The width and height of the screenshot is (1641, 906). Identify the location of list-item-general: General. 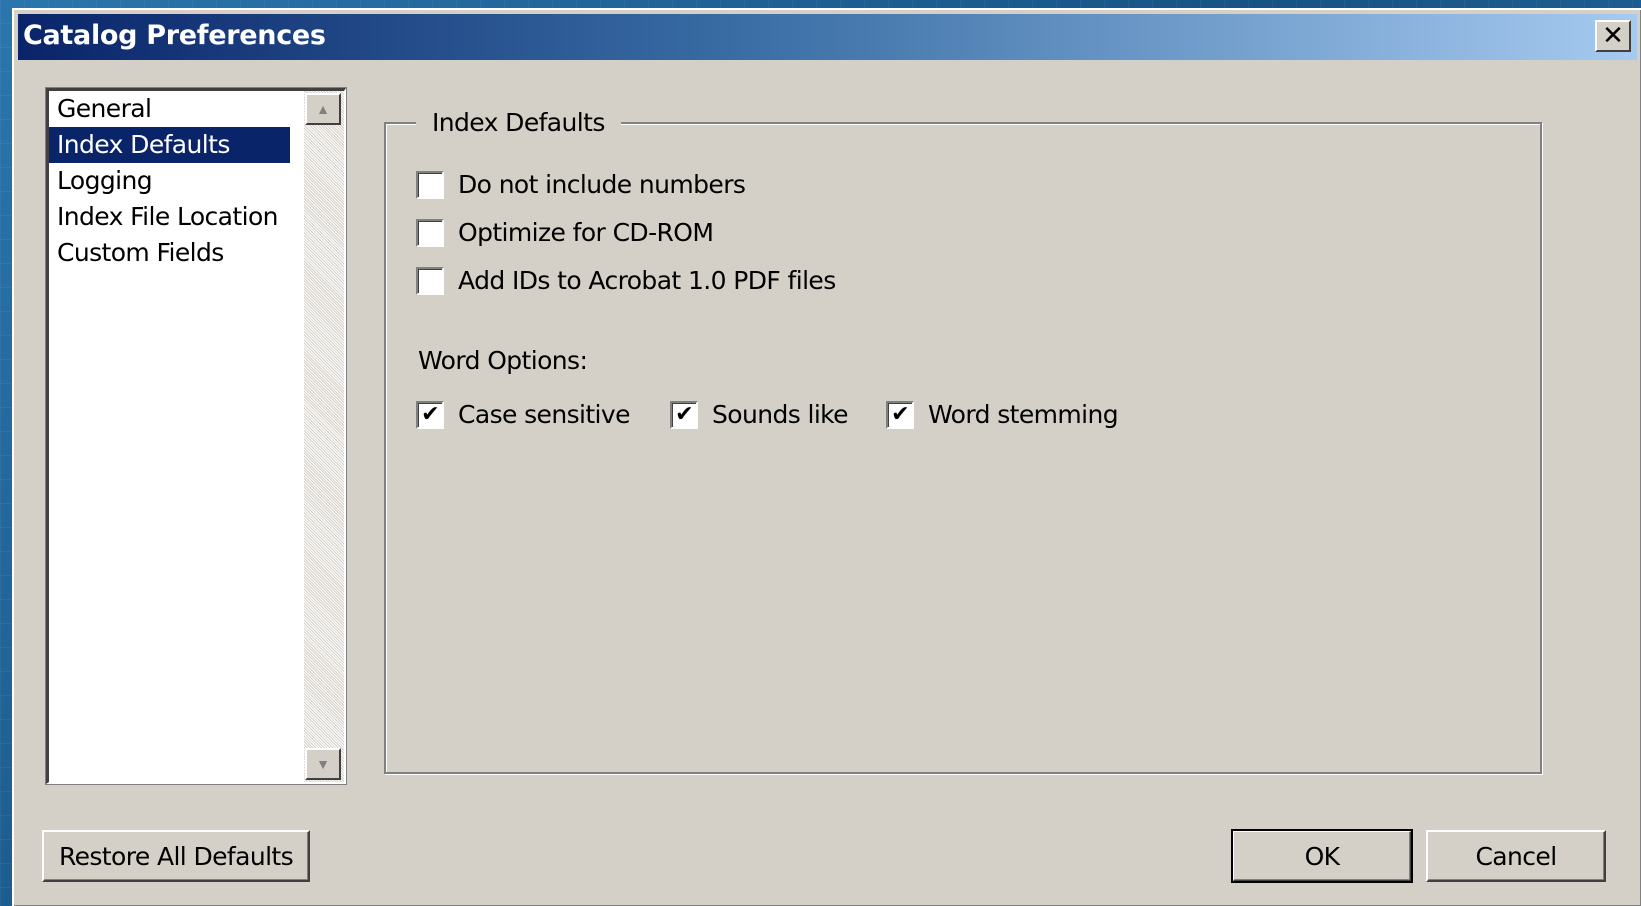
(169, 109).